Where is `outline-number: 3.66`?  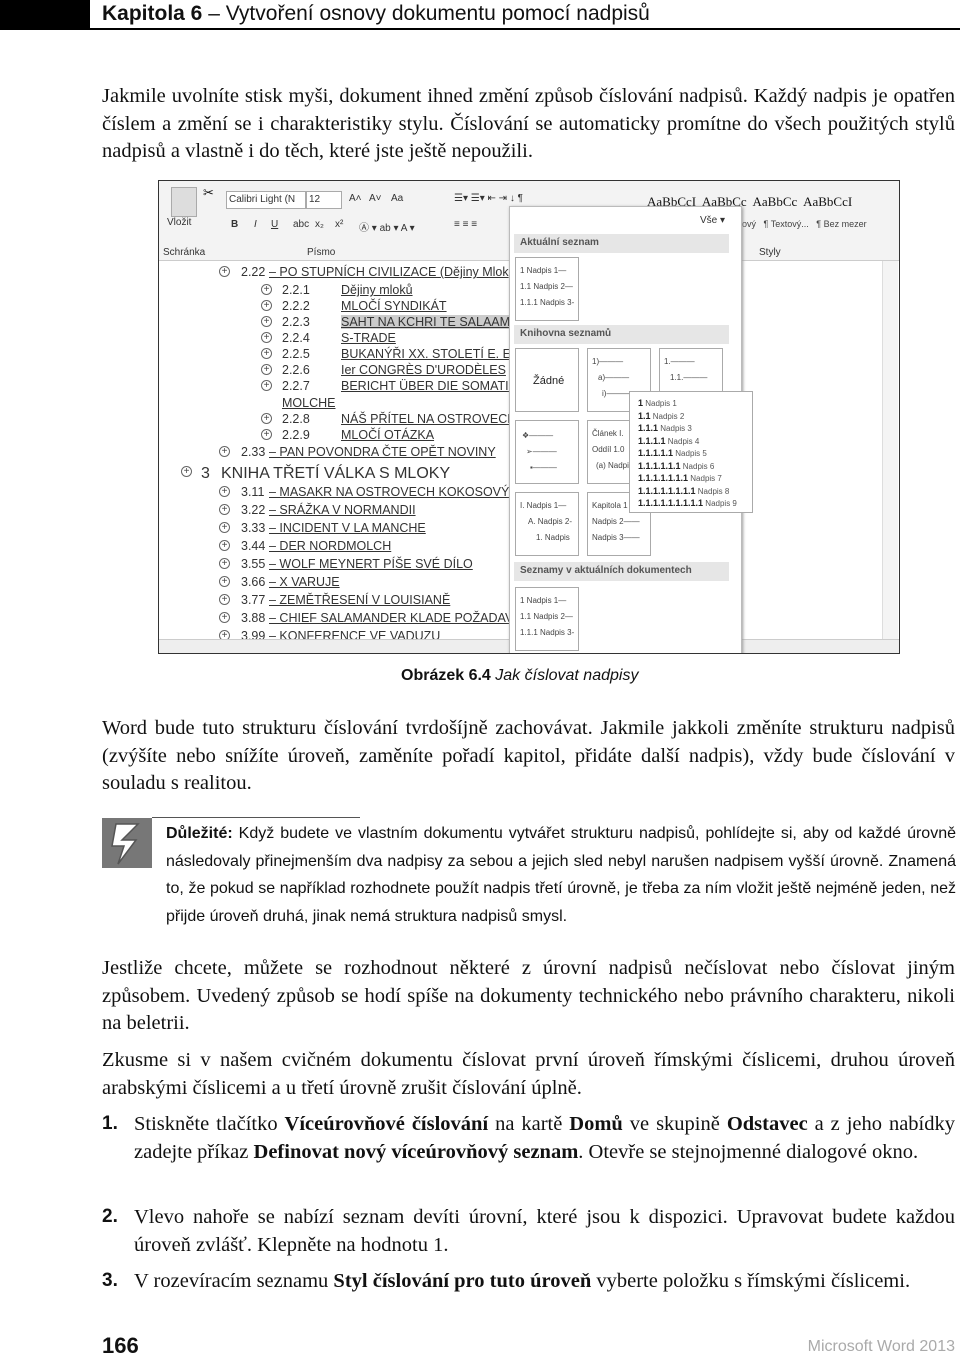 outline-number: 3.66 is located at coordinates (253, 582).